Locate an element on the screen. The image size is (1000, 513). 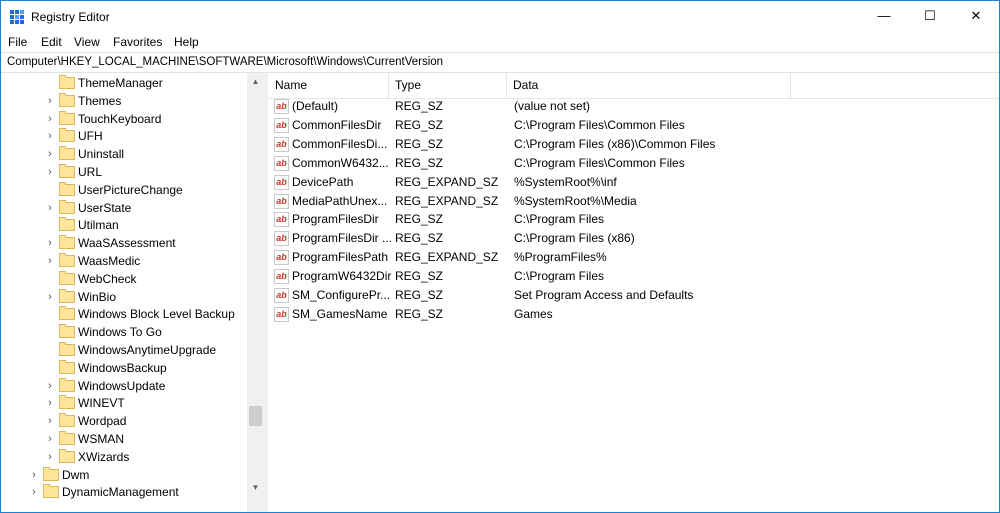
tree-item: WindowsBackup is located at coordinates (124, 368).